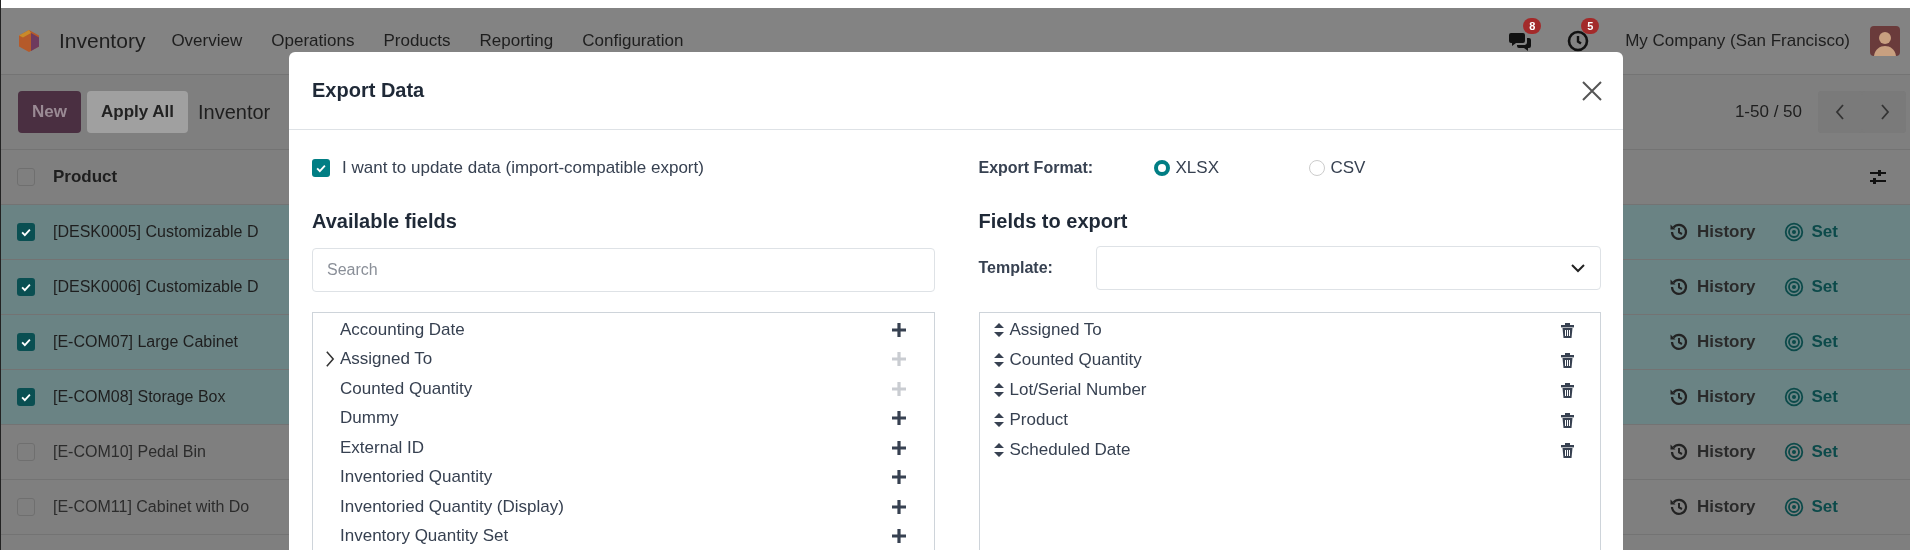 This screenshot has height=550, width=1910. Describe the element at coordinates (1053, 221) in the screenshot. I see `section-heading: Fields to export` at that location.